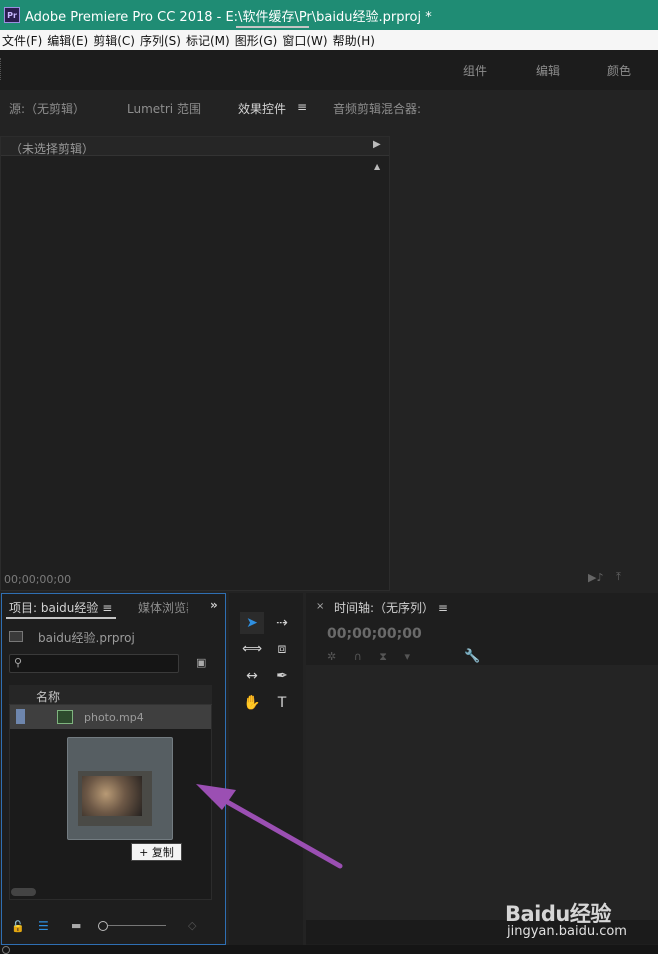 Image resolution: width=658 pixels, height=954 pixels. I want to click on annotation-arrow, so click(269, 826).